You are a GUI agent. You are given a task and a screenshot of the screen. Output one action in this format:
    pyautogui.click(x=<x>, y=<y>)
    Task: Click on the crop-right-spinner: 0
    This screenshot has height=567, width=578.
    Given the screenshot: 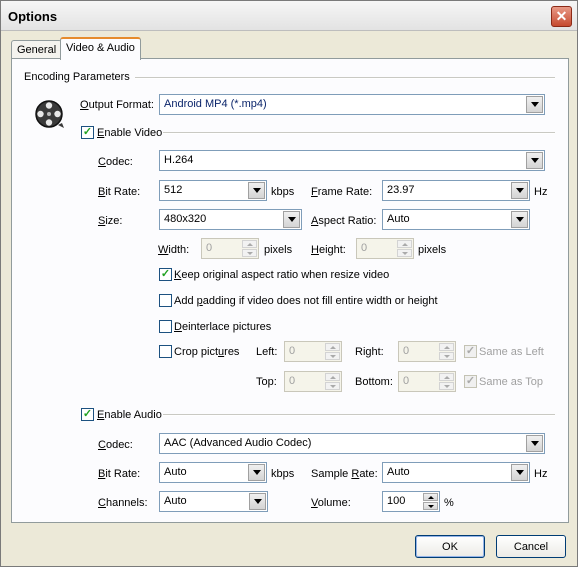 What is the action you would take?
    pyautogui.click(x=427, y=351)
    